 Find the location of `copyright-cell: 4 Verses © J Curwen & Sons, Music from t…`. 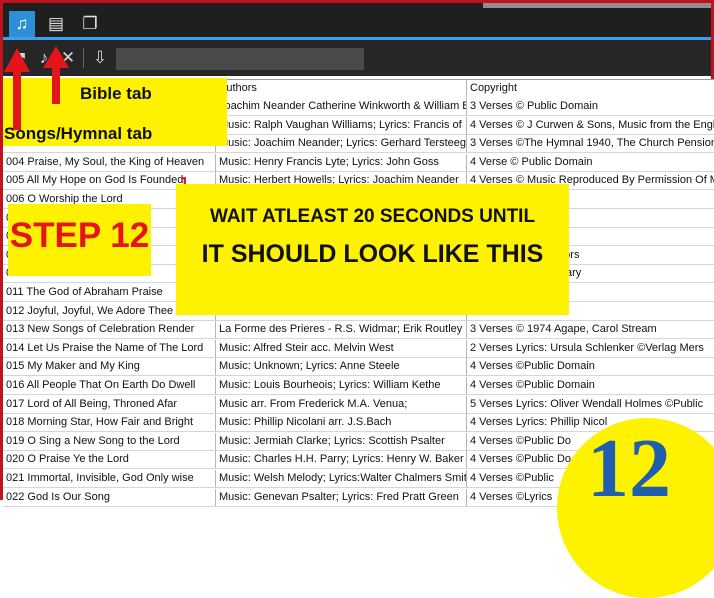

copyright-cell: 4 Verses © J Curwen & Sons, Music from t… is located at coordinates (592, 124).